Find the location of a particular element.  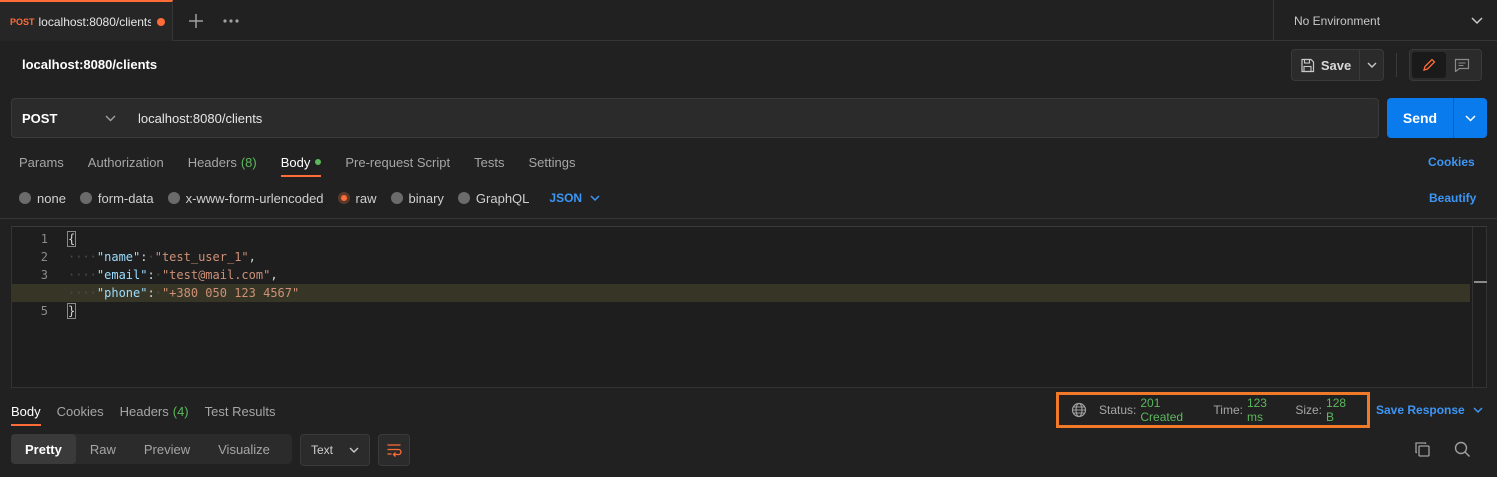

tab-label: Headers is located at coordinates (144, 411).